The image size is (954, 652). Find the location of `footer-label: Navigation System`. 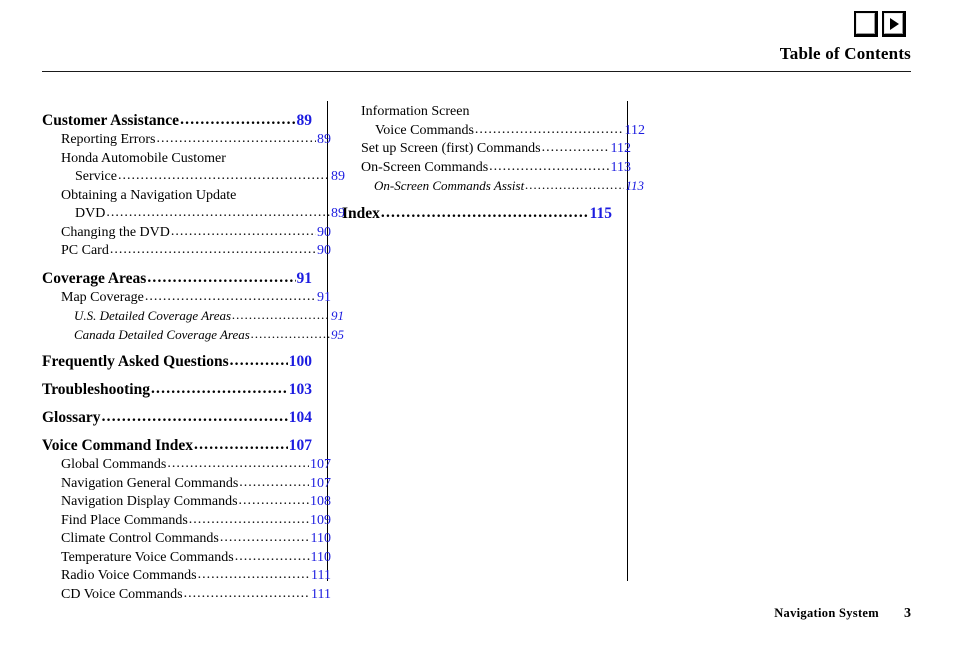

footer-label: Navigation System is located at coordinates (826, 613).